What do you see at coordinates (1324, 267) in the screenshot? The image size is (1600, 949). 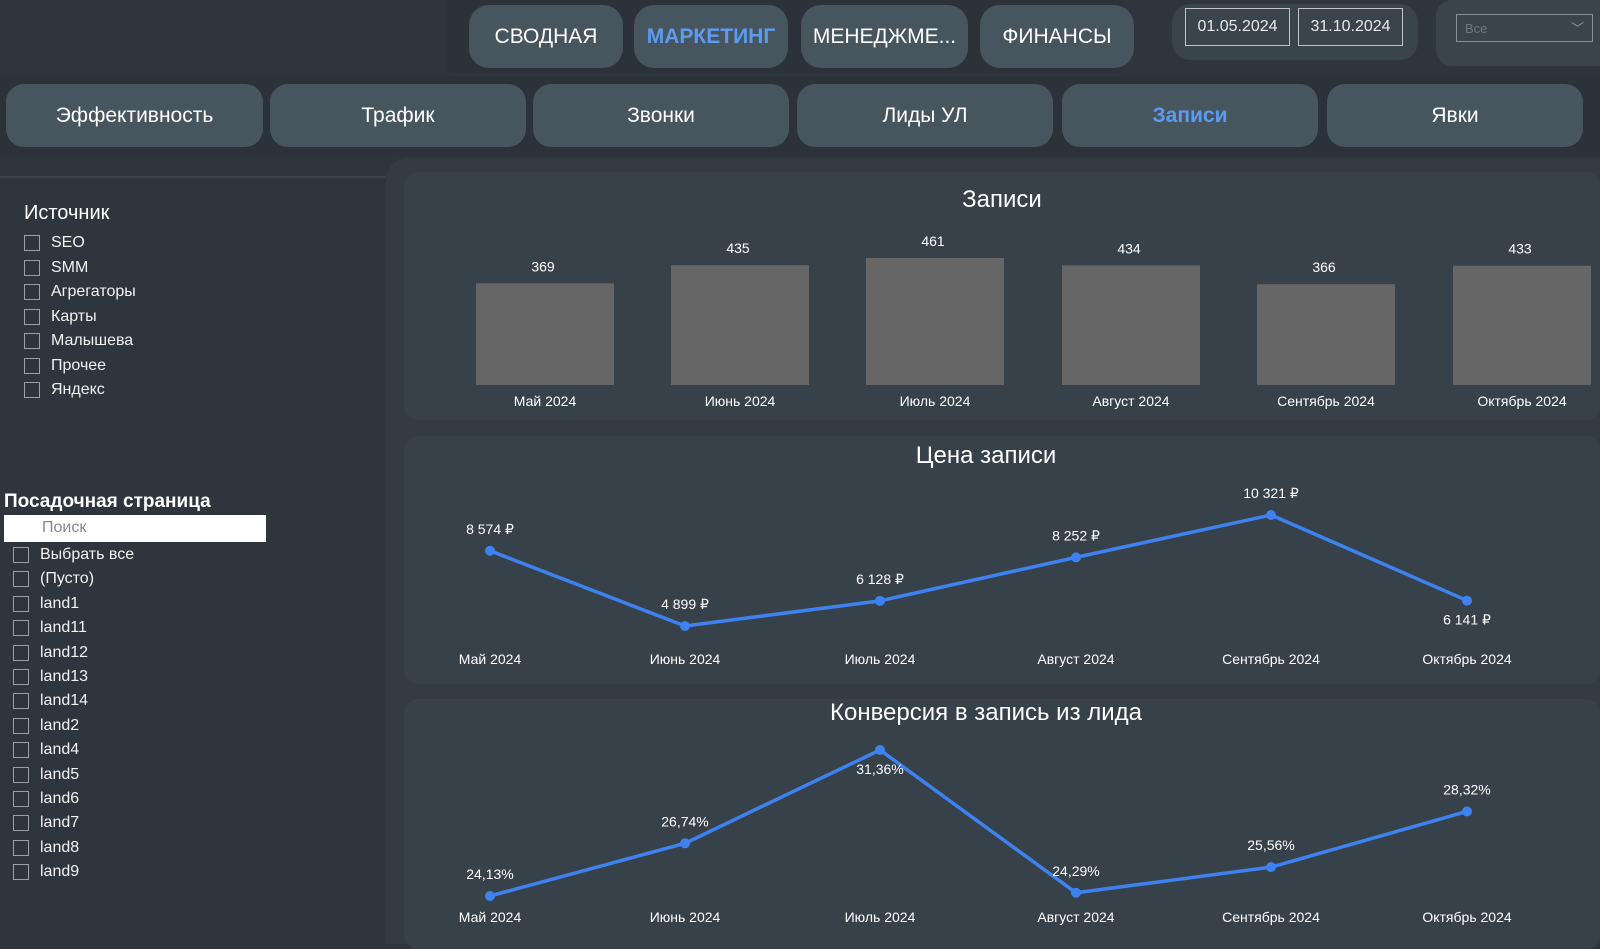 I see `bar-data-label: 366` at bounding box center [1324, 267].